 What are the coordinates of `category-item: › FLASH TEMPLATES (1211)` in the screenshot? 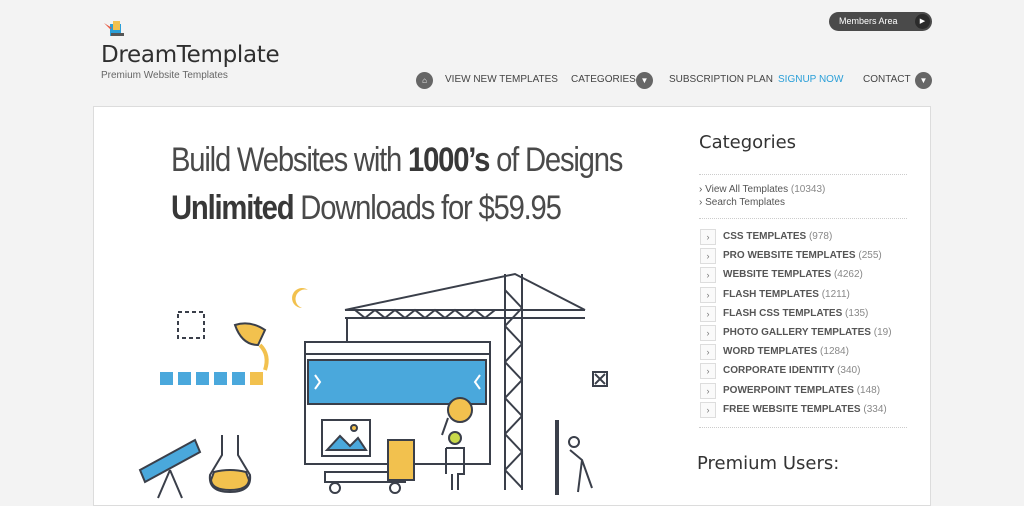 It's located at (803, 295).